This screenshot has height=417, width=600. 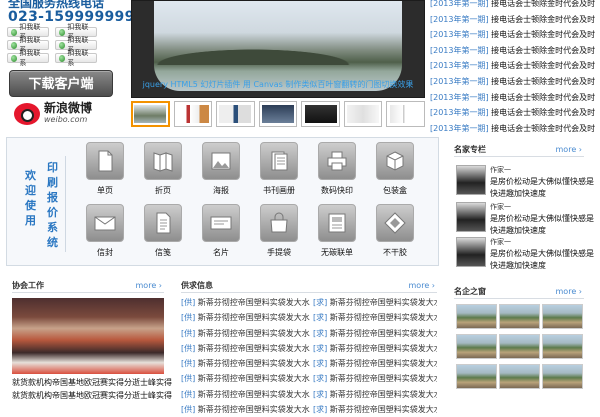 What do you see at coordinates (337, 223) in the screenshot?
I see `carbonless-form-icon` at bounding box center [337, 223].